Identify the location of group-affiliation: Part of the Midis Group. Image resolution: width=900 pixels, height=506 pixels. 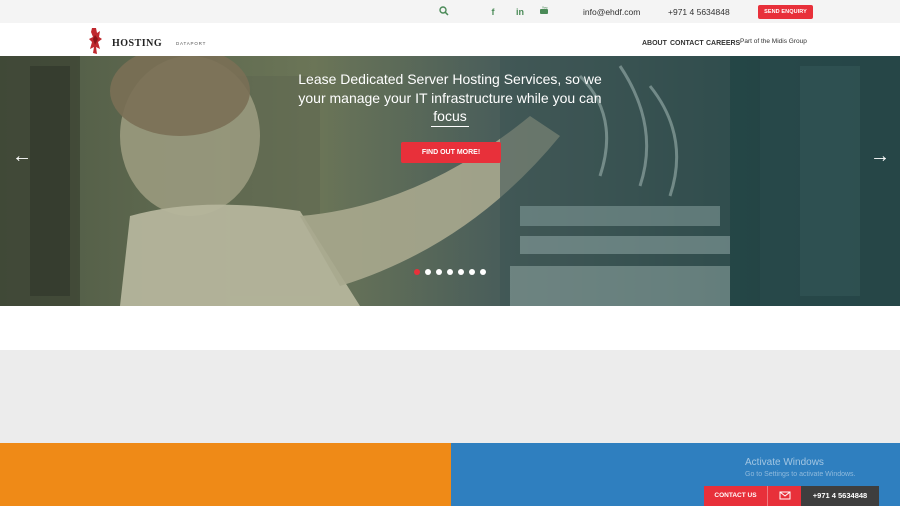
(773, 41).